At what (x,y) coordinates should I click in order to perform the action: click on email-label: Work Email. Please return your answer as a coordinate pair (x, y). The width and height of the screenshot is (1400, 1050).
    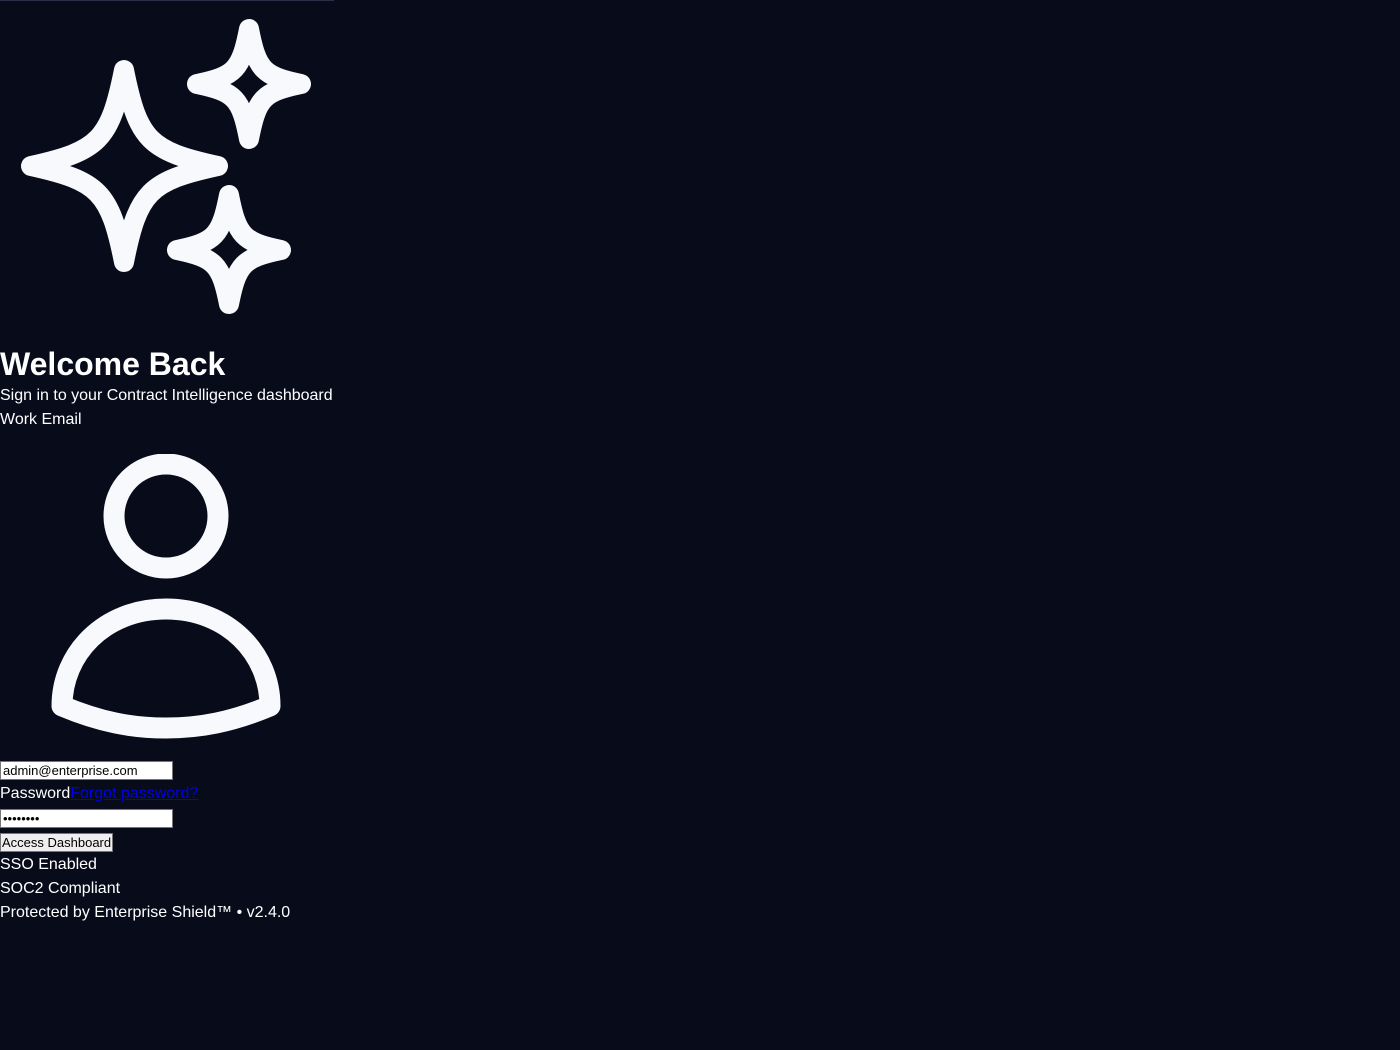
    Looking at the image, I should click on (41, 419).